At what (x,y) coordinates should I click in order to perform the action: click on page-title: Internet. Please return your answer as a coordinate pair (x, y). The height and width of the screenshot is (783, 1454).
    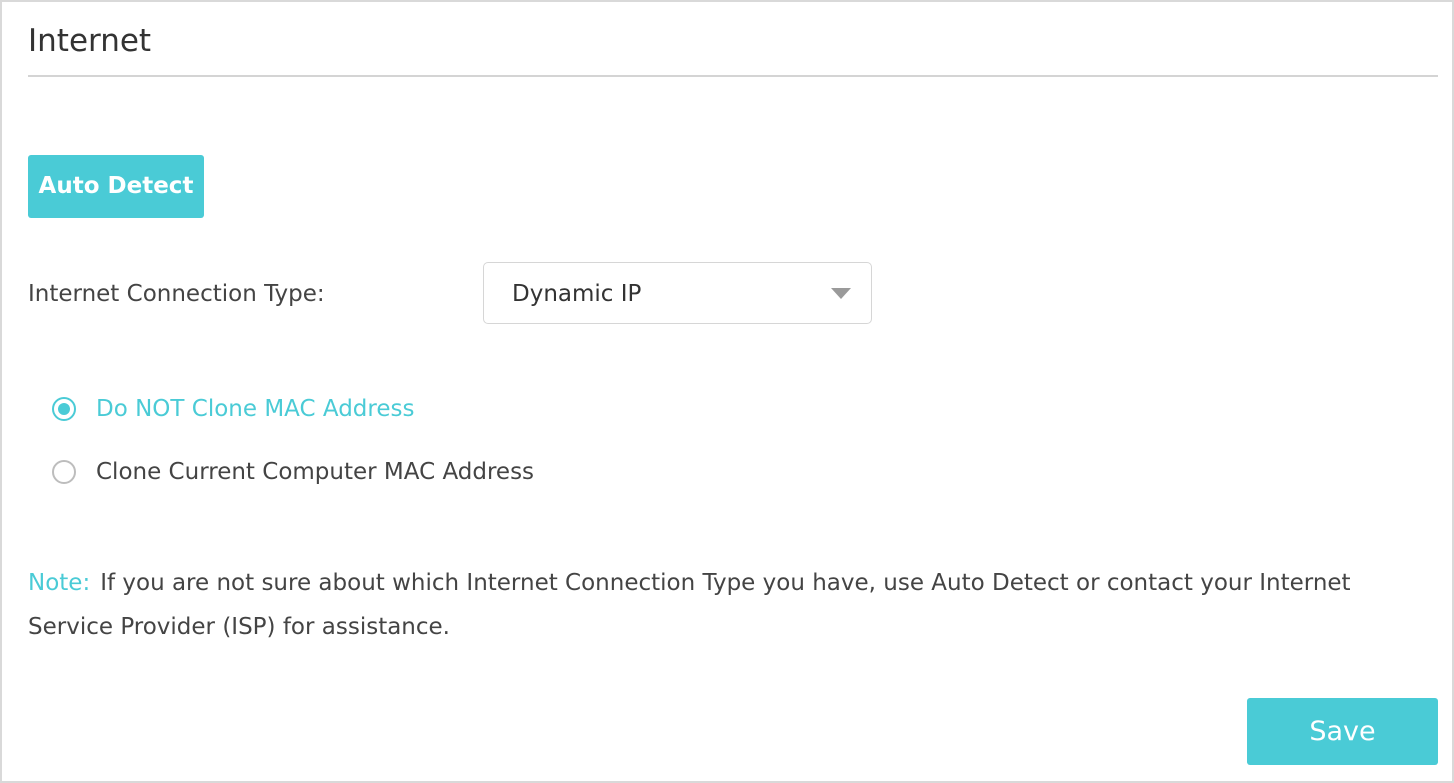
    Looking at the image, I should click on (90, 41).